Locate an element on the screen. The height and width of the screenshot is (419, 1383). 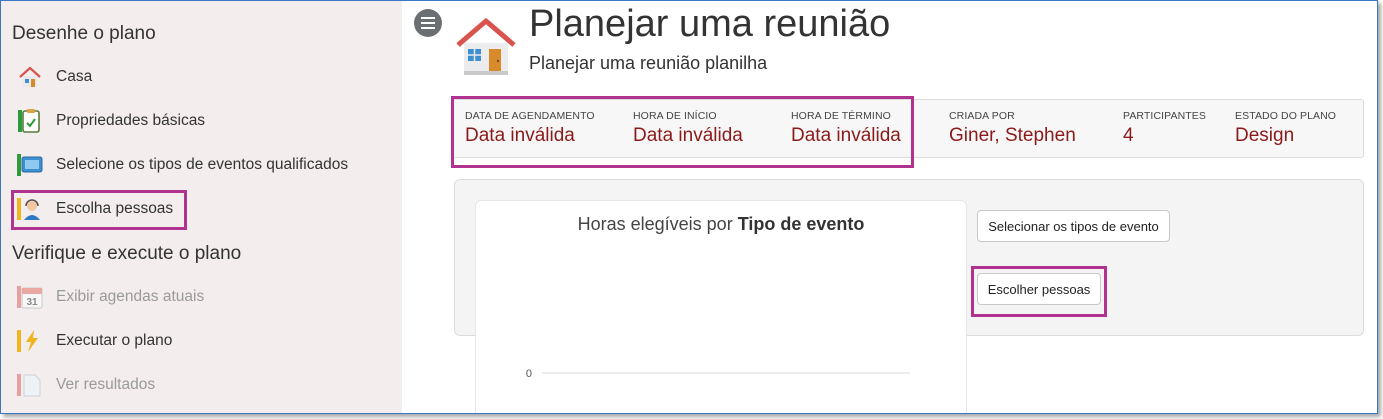
house-icon is located at coordinates (30, 77).